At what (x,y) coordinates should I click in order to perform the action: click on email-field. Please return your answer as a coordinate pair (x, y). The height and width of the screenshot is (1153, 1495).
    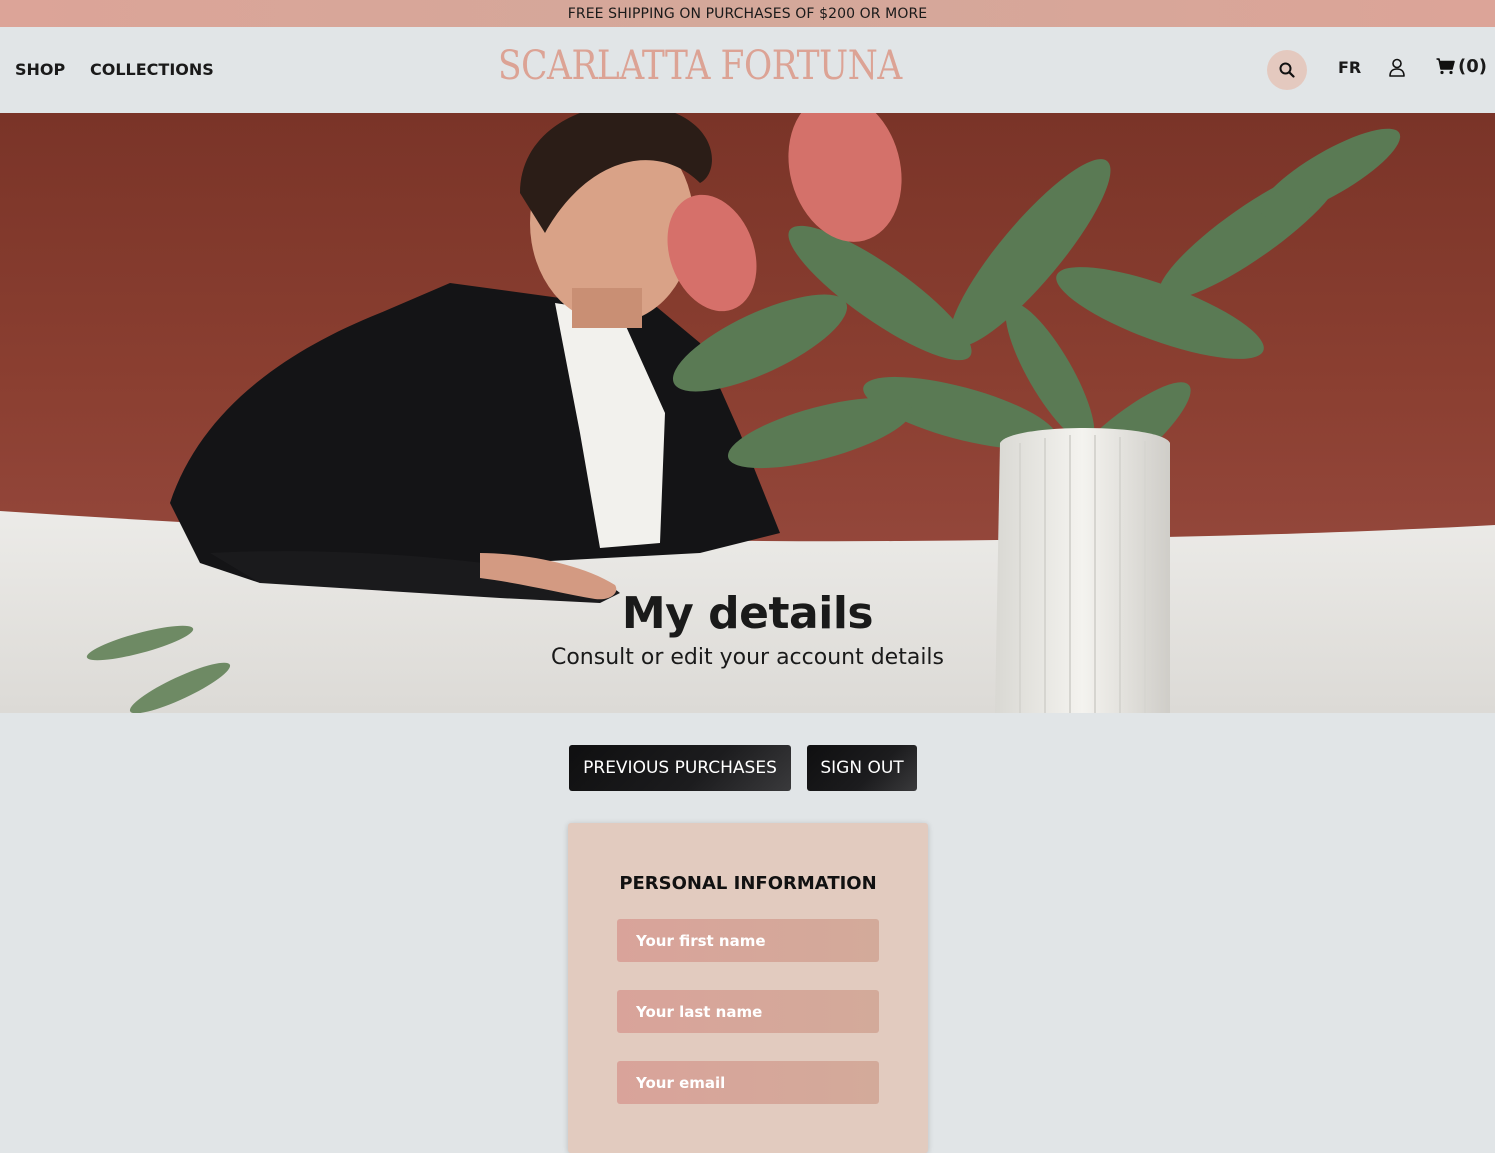
    Looking at the image, I should click on (748, 1082).